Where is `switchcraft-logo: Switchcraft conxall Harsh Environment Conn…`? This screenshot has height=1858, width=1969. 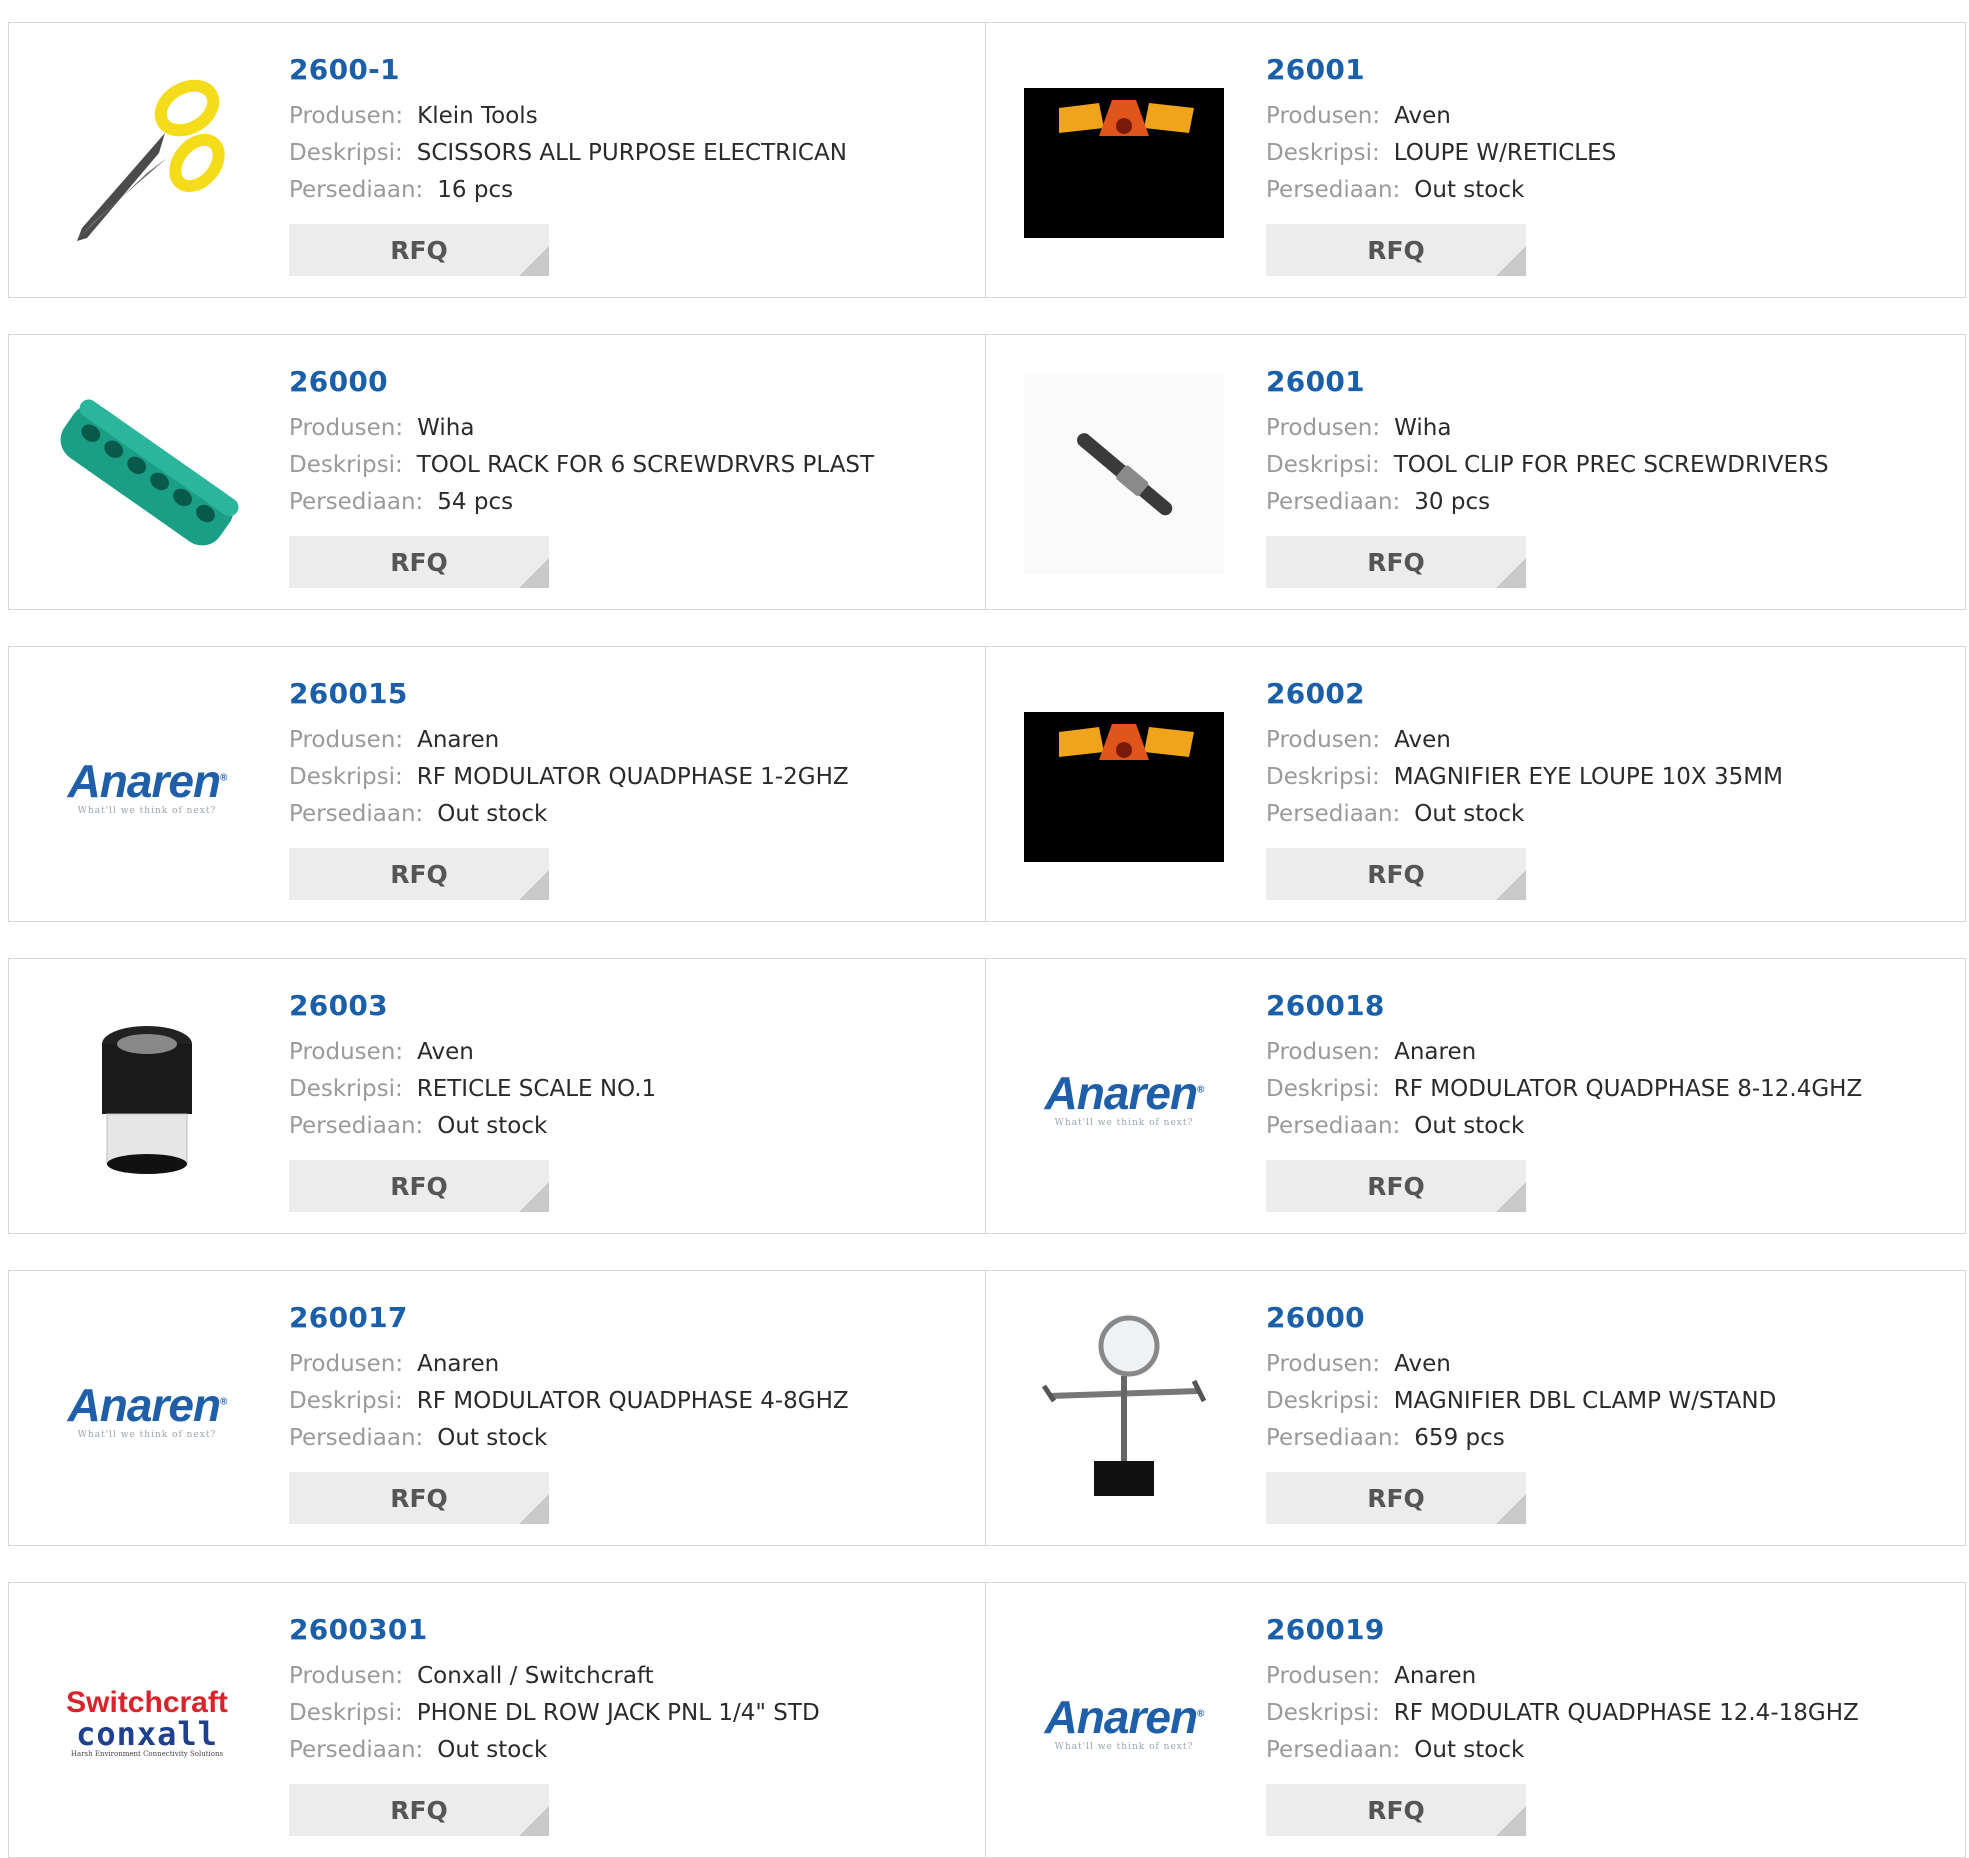 switchcraft-logo: Switchcraft conxall Harsh Environment Conn… is located at coordinates (147, 1723).